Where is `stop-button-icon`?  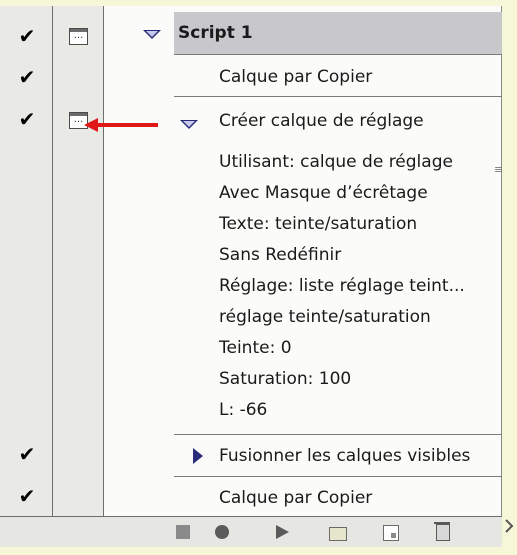 stop-button-icon is located at coordinates (183, 532).